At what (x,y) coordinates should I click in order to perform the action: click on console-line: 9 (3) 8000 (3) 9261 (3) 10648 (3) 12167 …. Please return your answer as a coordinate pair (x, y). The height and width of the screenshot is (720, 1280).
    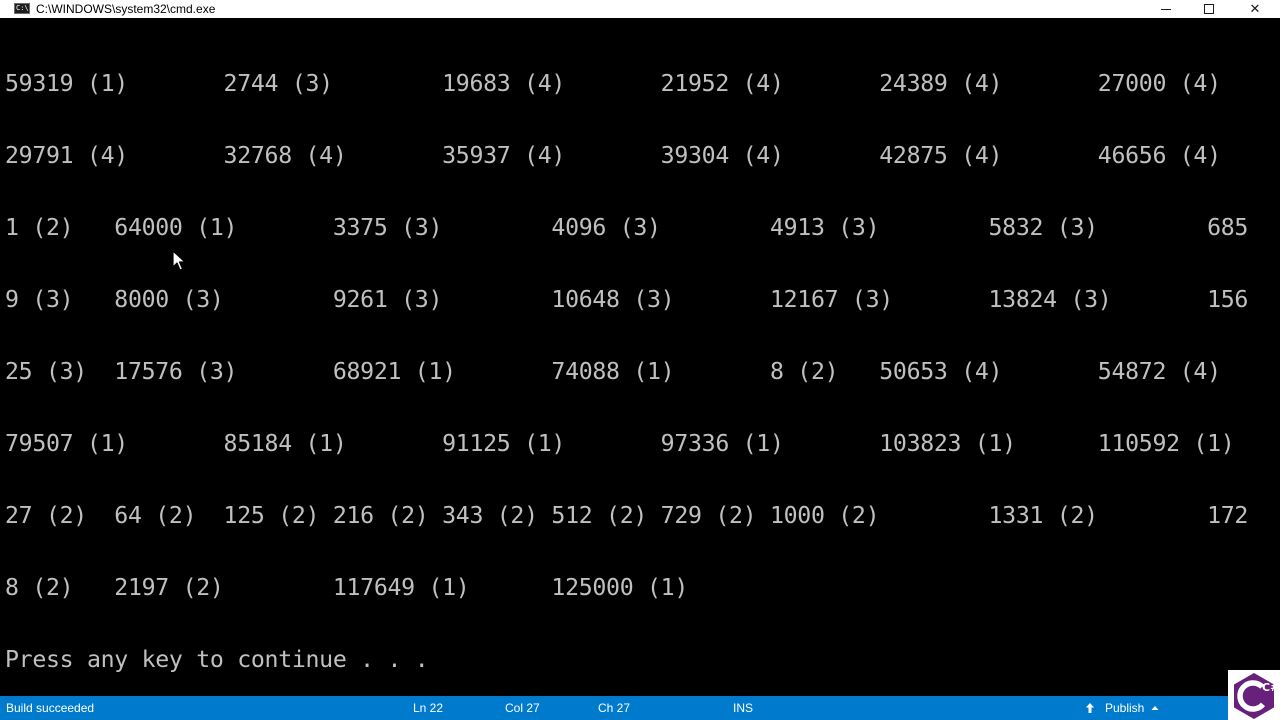
    Looking at the image, I should click on (627, 299).